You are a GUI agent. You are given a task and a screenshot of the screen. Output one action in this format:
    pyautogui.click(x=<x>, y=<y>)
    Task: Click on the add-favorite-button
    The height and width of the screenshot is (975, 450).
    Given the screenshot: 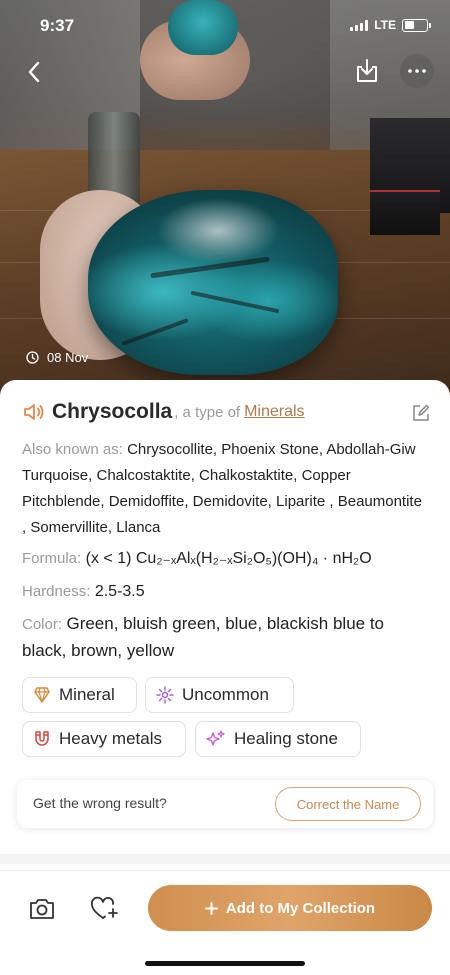 What is the action you would take?
    pyautogui.click(x=105, y=909)
    